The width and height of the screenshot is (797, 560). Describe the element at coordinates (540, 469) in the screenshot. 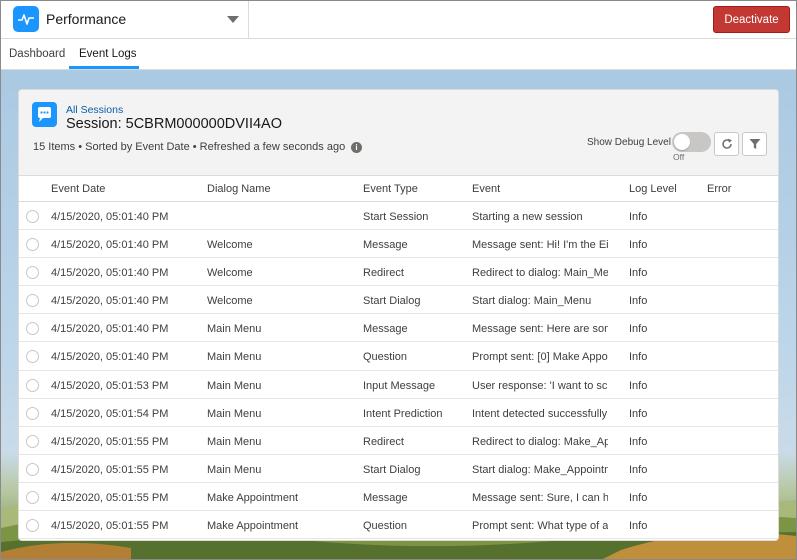

I see `cell-event: Start dialog: Make_Appointment` at that location.